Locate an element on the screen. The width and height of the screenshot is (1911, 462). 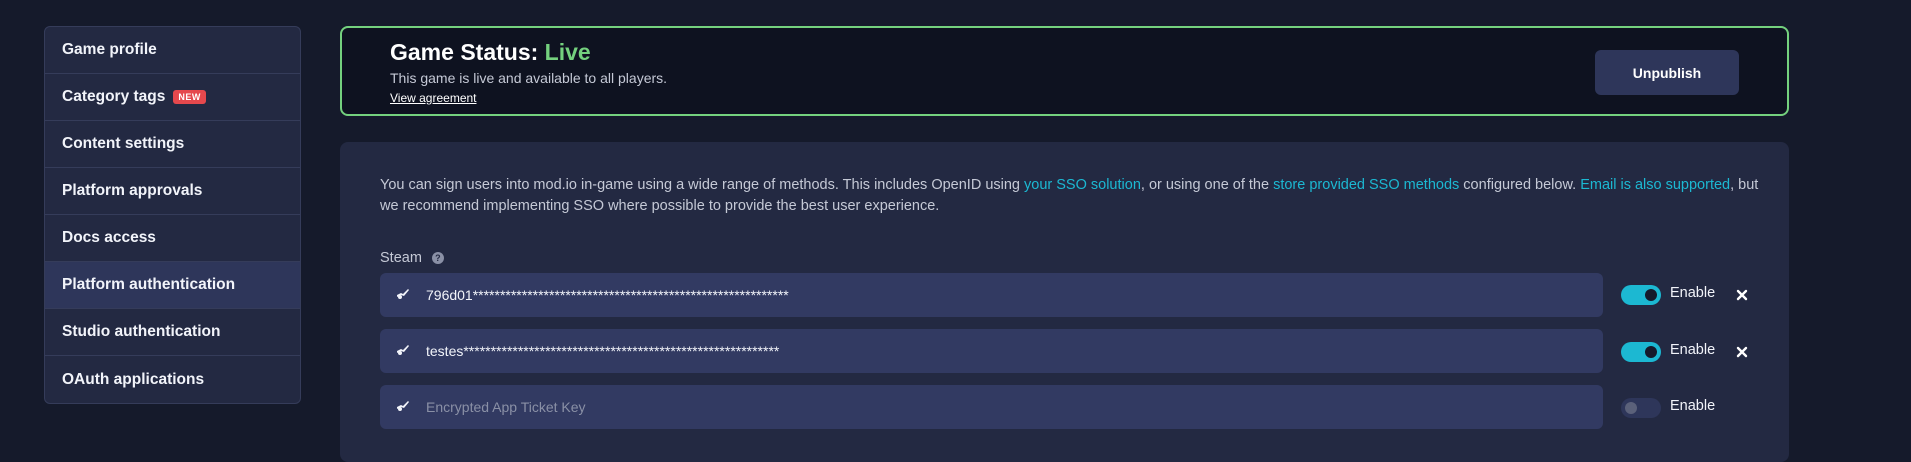
sidebar-item-platform-authentication: Platform authentication is located at coordinates (172, 285).